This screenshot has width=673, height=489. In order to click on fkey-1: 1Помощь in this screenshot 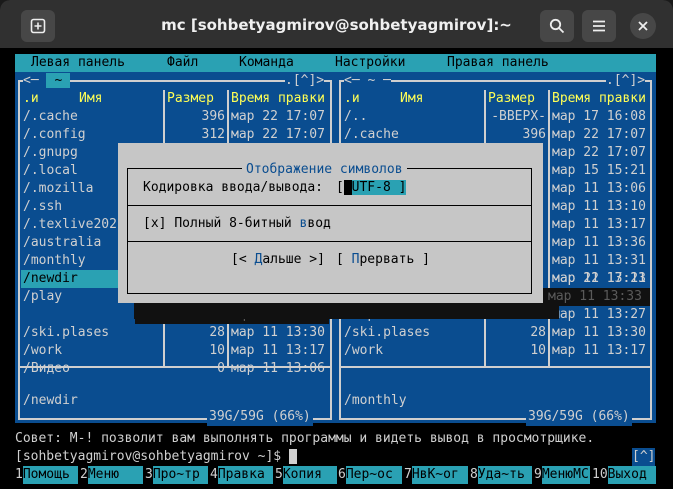, I will do `click(46, 475)`.